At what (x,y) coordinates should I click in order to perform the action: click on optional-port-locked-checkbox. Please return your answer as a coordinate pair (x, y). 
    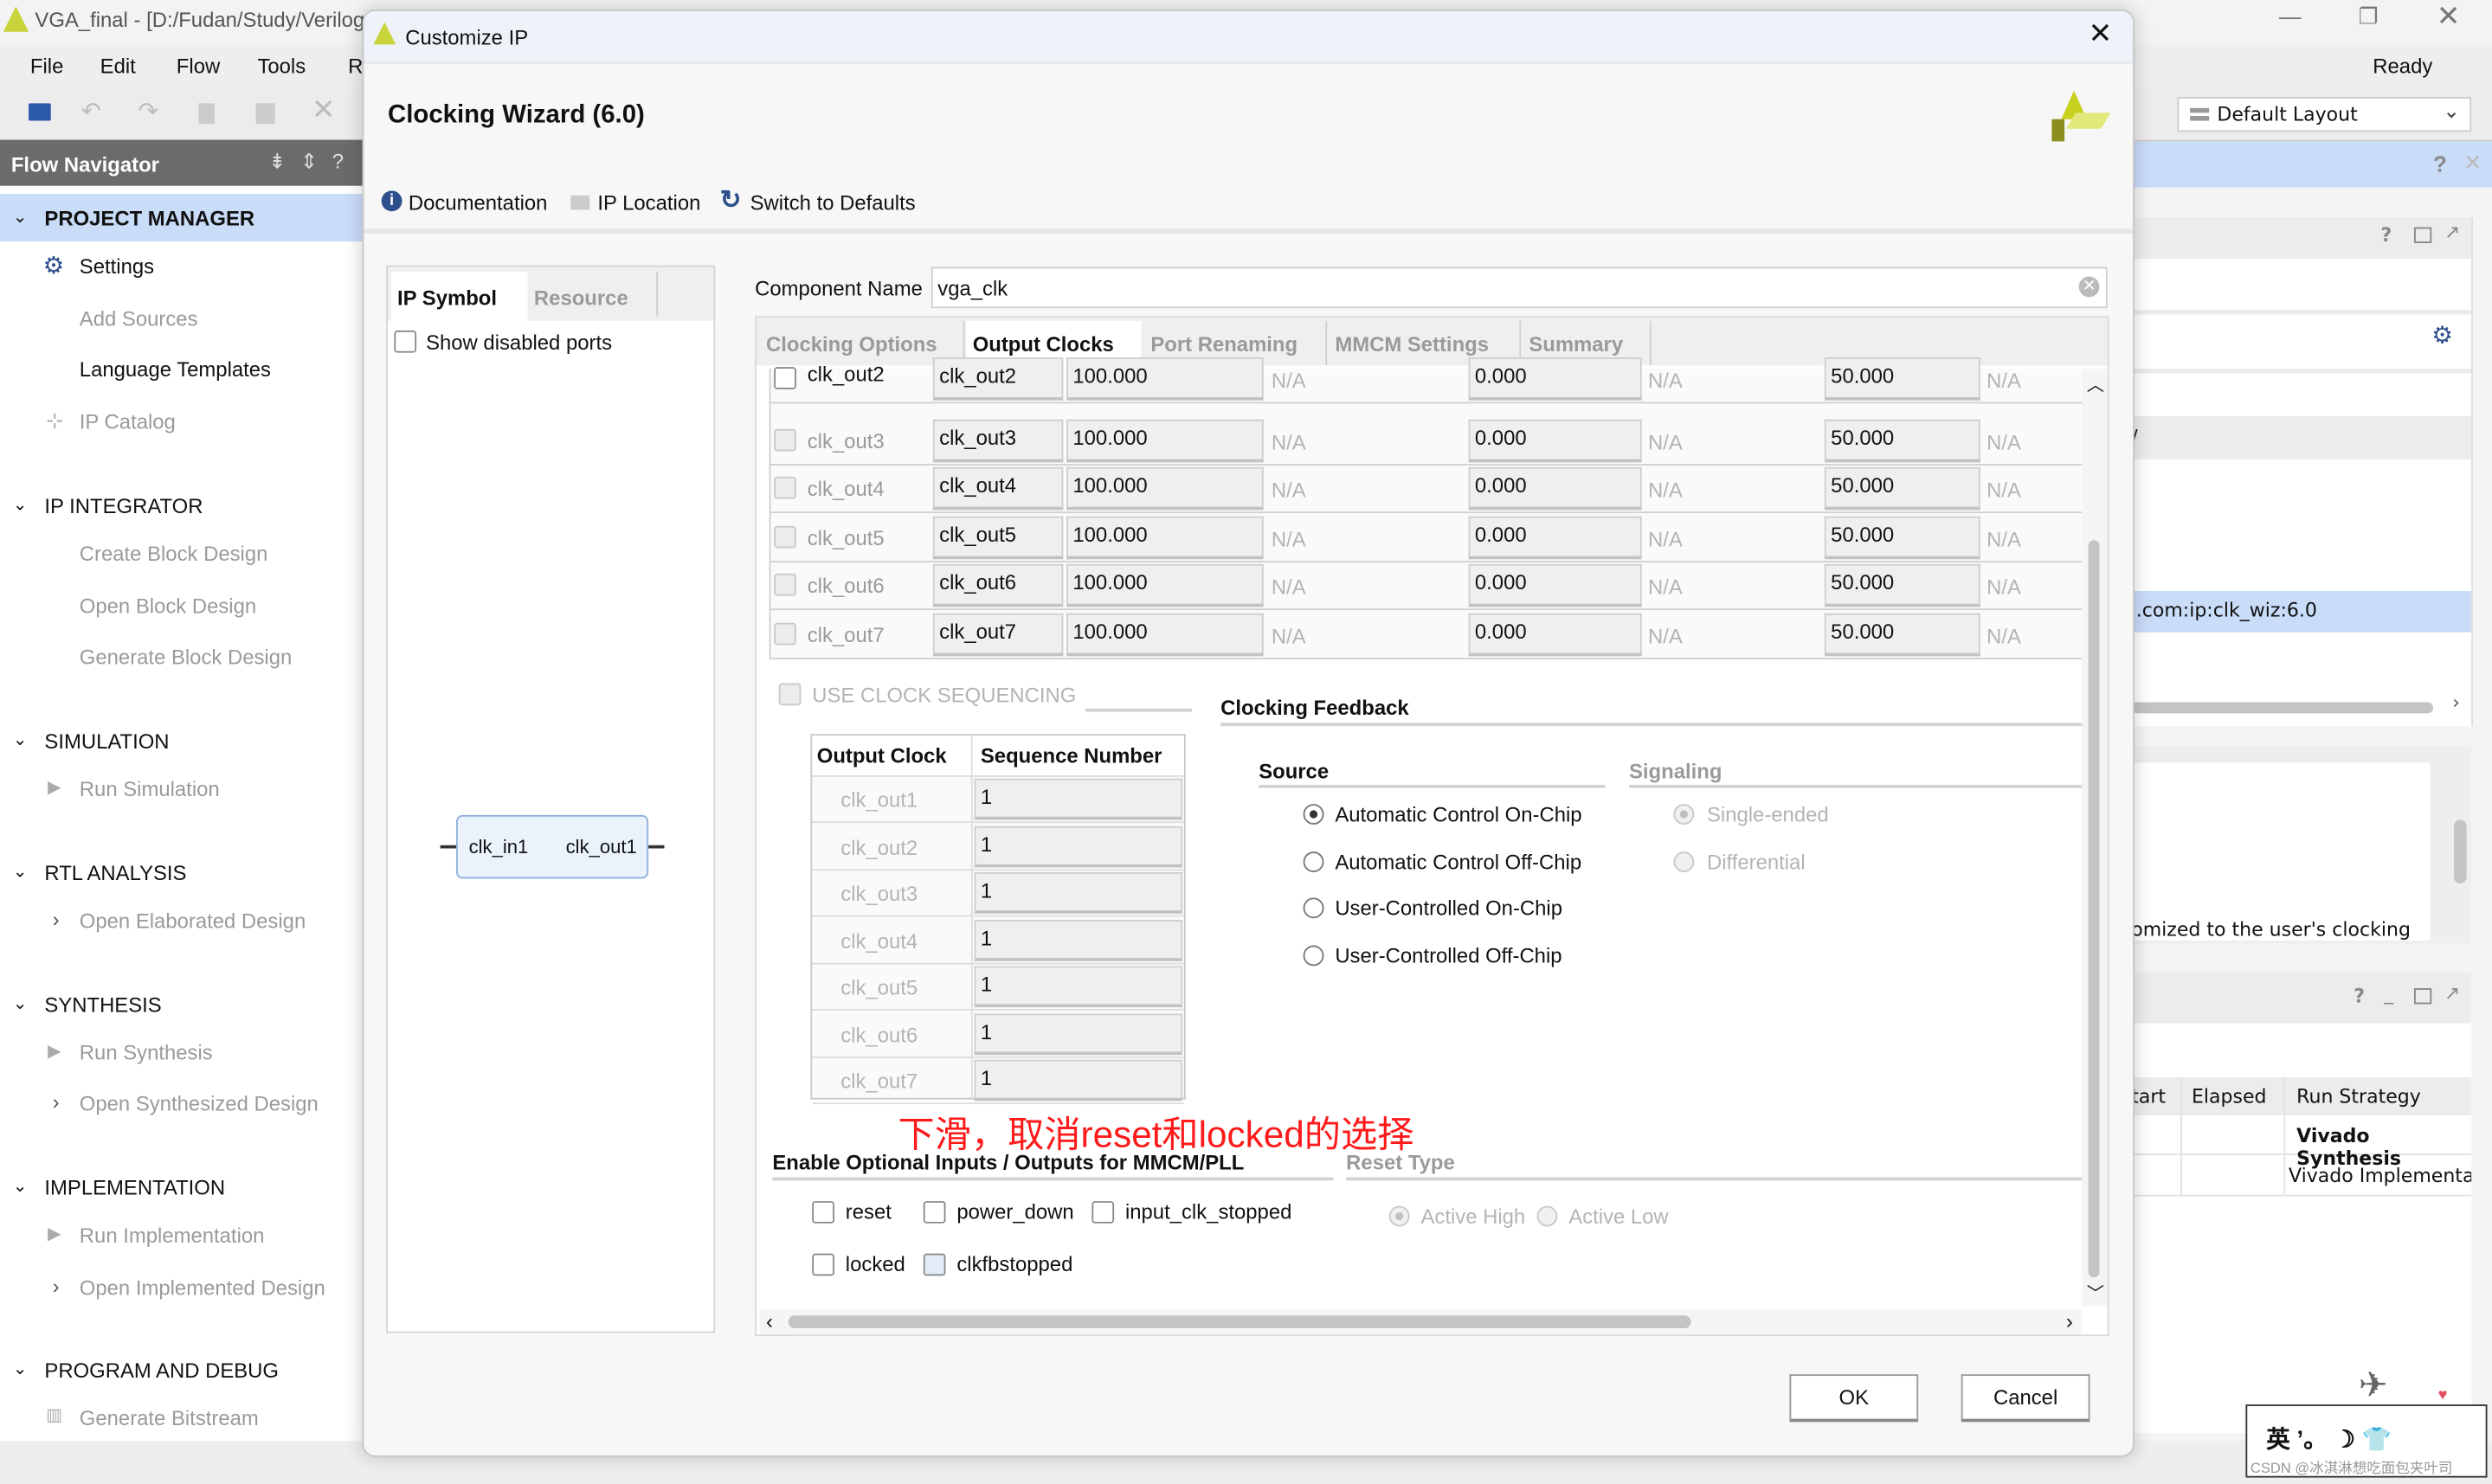
    Looking at the image, I should click on (823, 1264).